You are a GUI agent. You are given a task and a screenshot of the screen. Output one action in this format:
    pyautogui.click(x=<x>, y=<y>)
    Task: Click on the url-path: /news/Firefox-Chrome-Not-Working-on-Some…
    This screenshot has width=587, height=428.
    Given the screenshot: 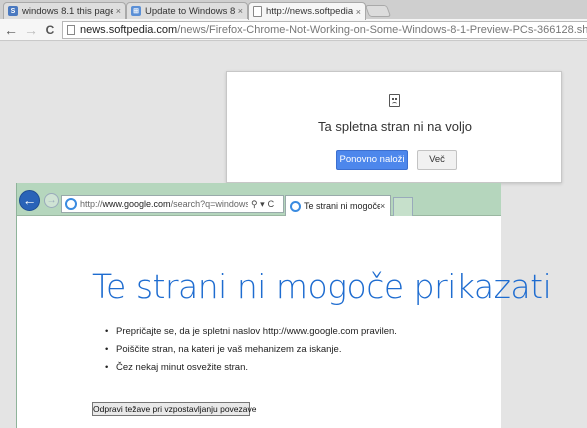 What is the action you would take?
    pyautogui.click(x=382, y=30)
    